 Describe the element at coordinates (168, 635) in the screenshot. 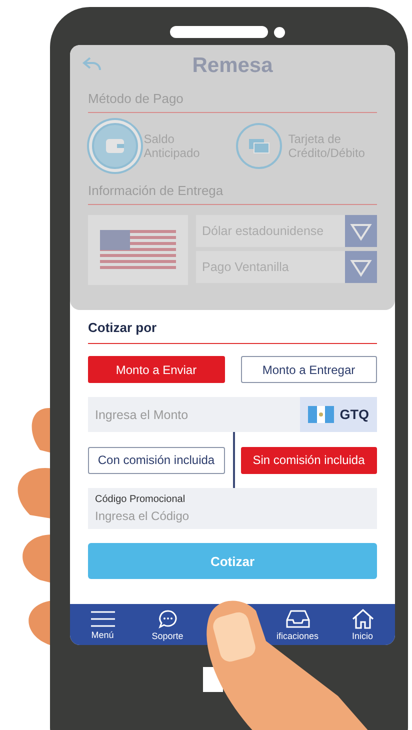

I see `nav-label: Soporte` at that location.